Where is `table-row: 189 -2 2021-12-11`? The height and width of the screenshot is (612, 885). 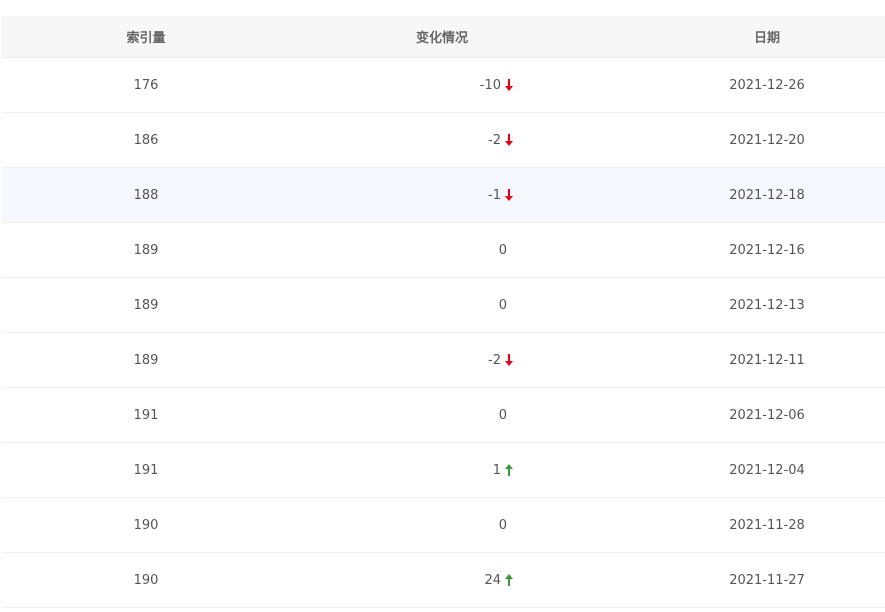
table-row: 189 -2 2021-12-11 is located at coordinates (443, 360).